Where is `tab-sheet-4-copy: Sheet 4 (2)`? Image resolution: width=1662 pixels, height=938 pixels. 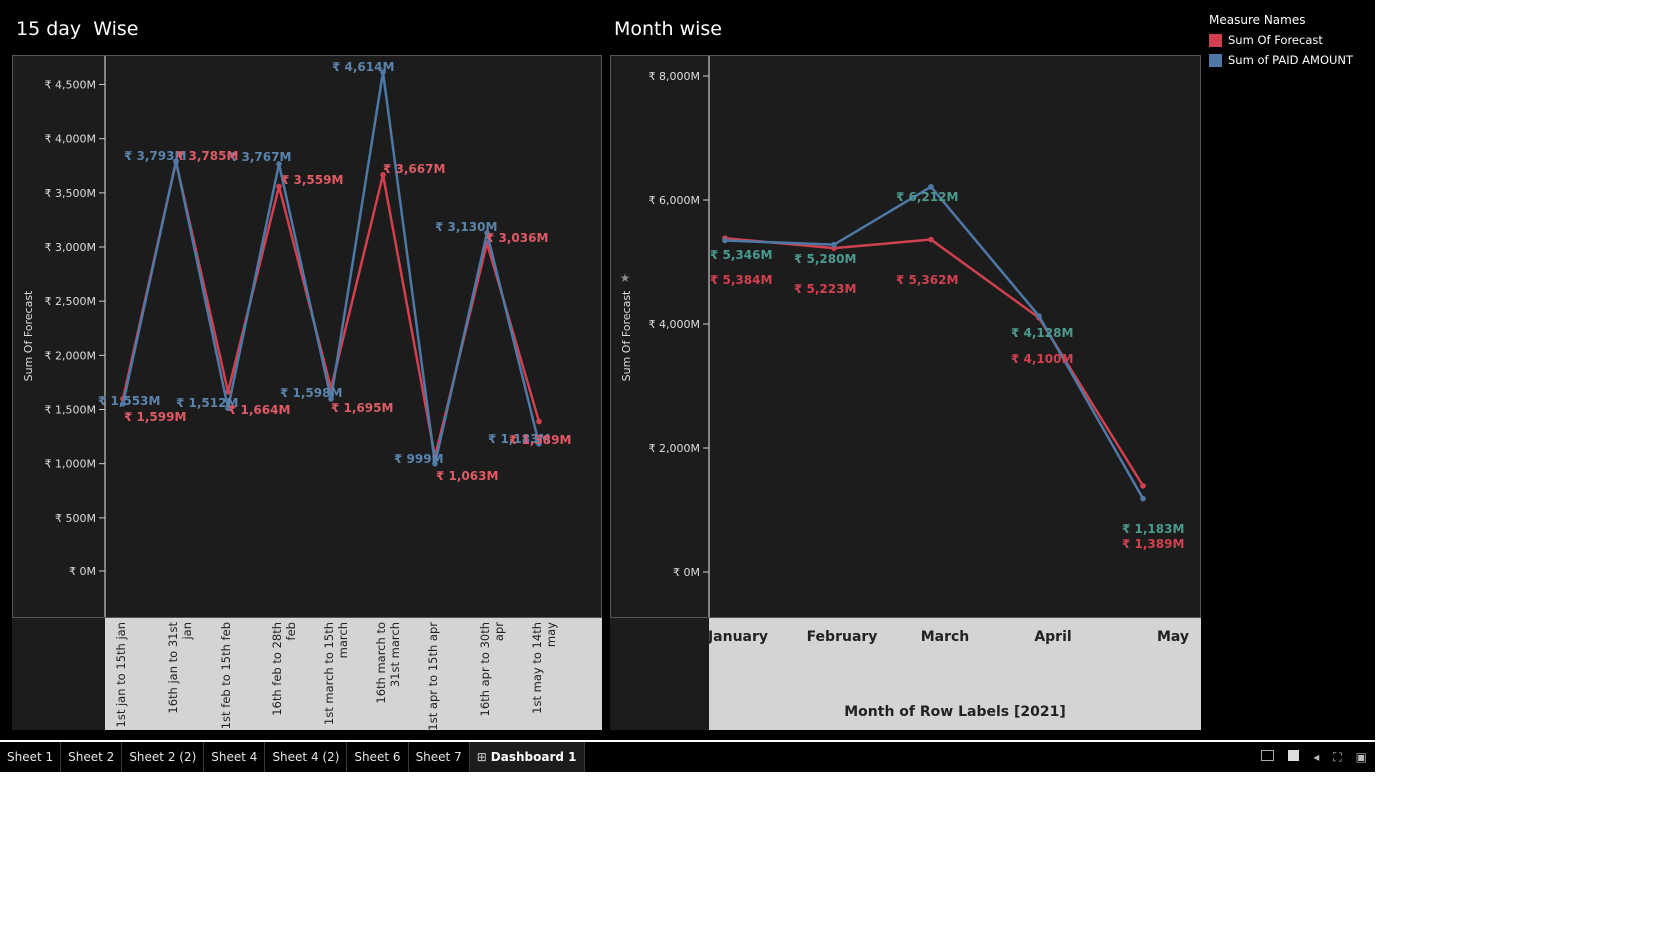 tab-sheet-4-copy: Sheet 4 (2) is located at coordinates (306, 757).